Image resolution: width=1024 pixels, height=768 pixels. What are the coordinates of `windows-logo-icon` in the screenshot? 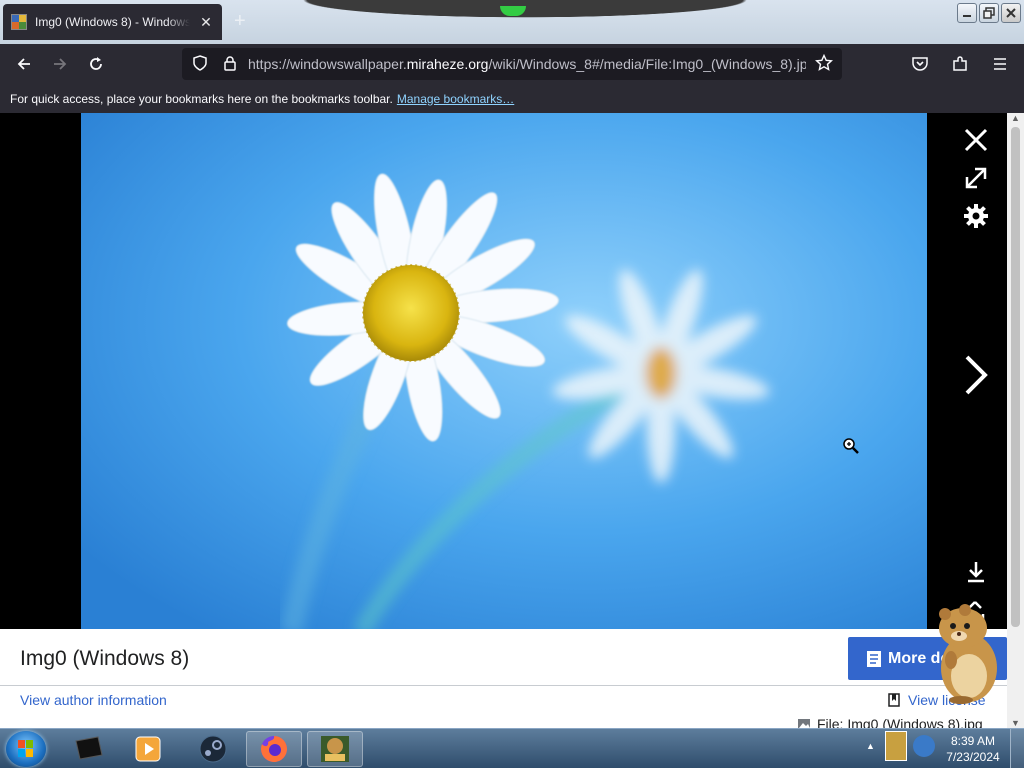 It's located at (25, 748).